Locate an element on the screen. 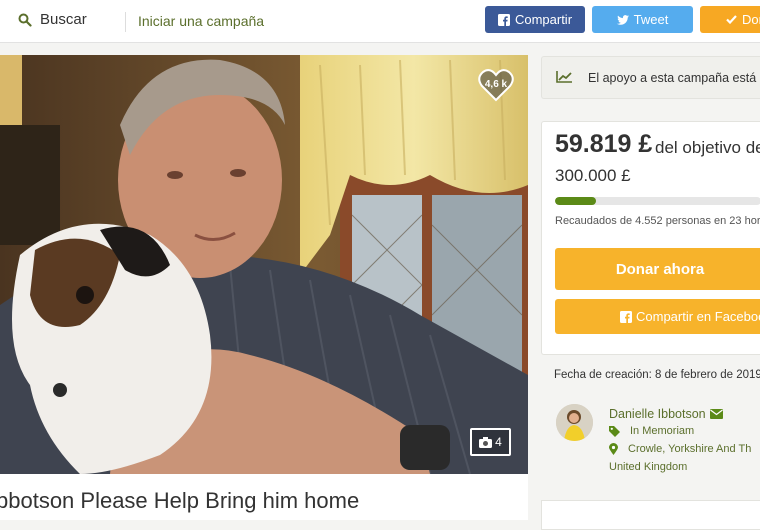 The height and width of the screenshot is (530, 760). organizer-name-link: Danielle Ibbotson is located at coordinates (666, 414).